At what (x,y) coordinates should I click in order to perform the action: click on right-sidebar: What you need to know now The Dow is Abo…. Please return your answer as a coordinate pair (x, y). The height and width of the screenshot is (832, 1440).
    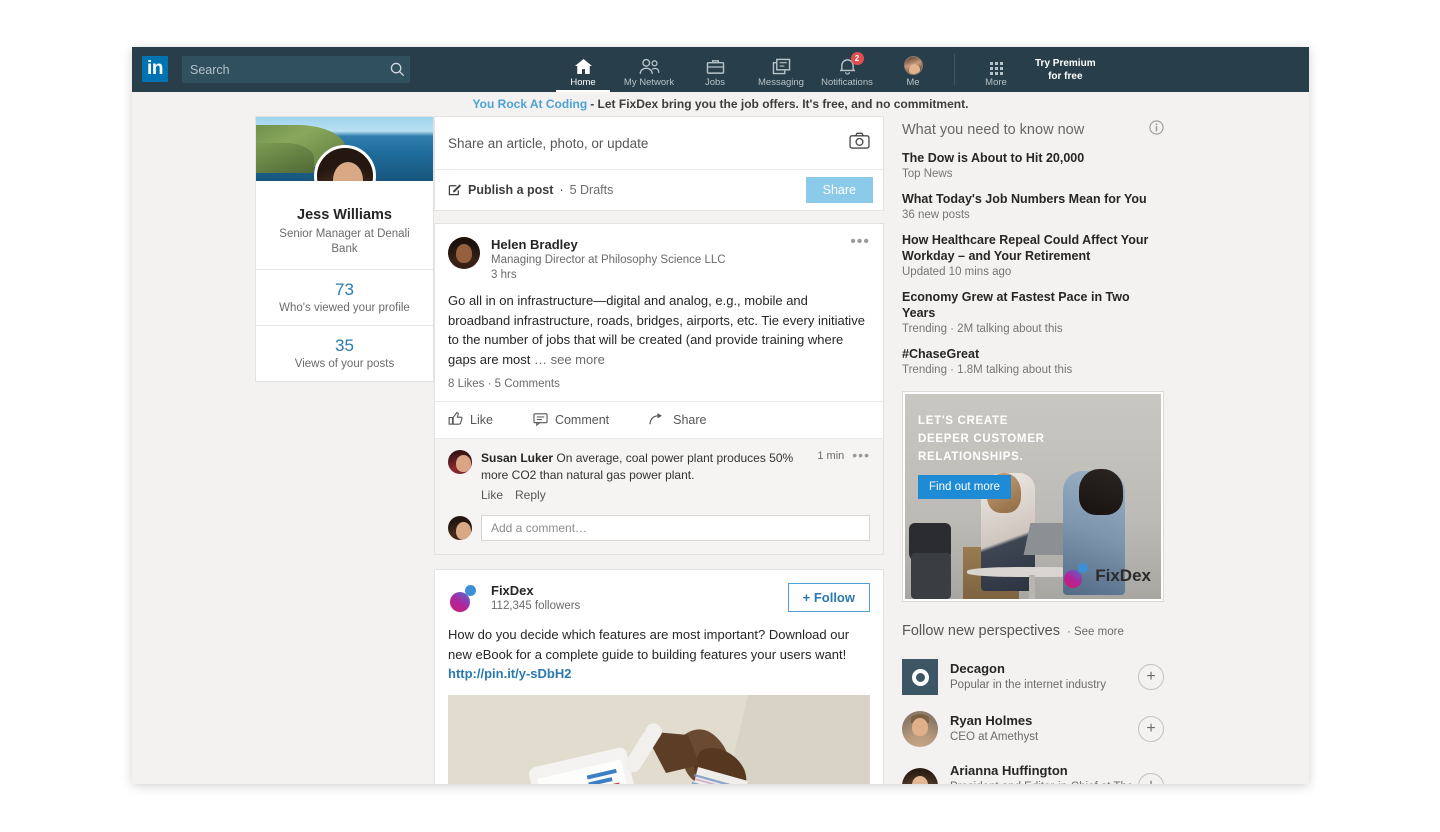
    Looking at the image, I should click on (1033, 450).